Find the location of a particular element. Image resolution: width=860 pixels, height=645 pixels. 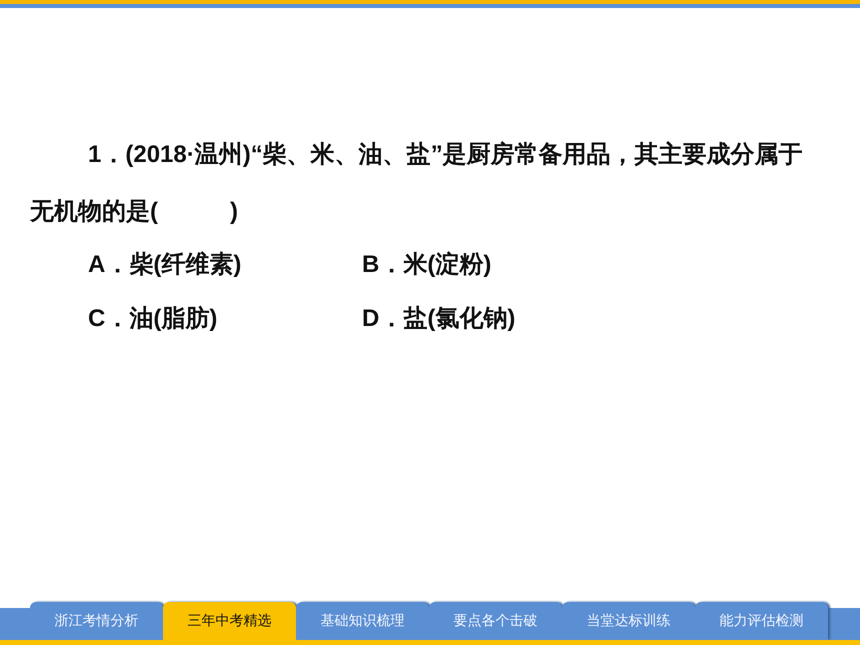

answer-option: B．米(淀粉) is located at coordinates (512, 265).